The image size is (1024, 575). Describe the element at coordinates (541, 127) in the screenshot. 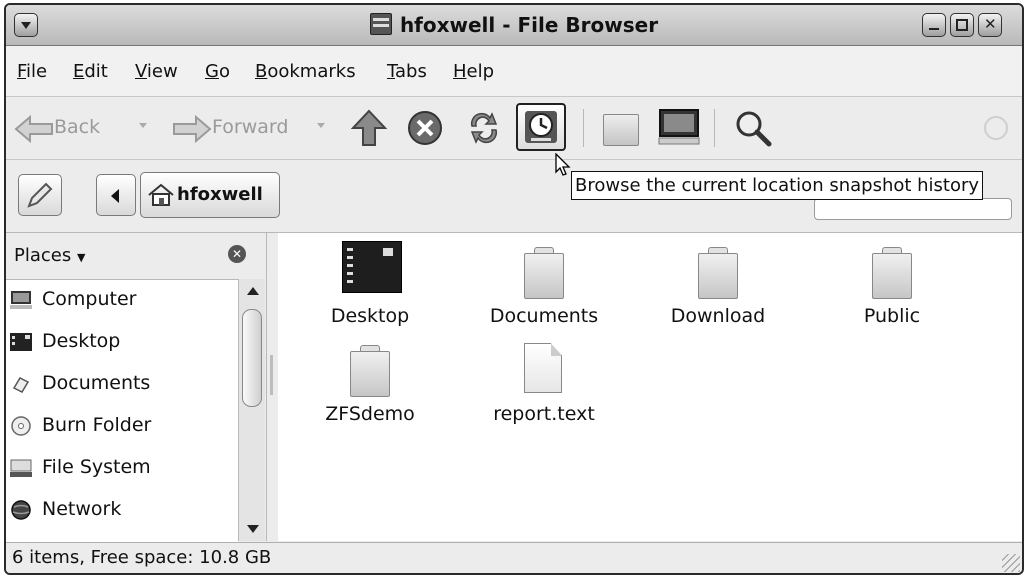

I see `snapshot-history-button` at that location.